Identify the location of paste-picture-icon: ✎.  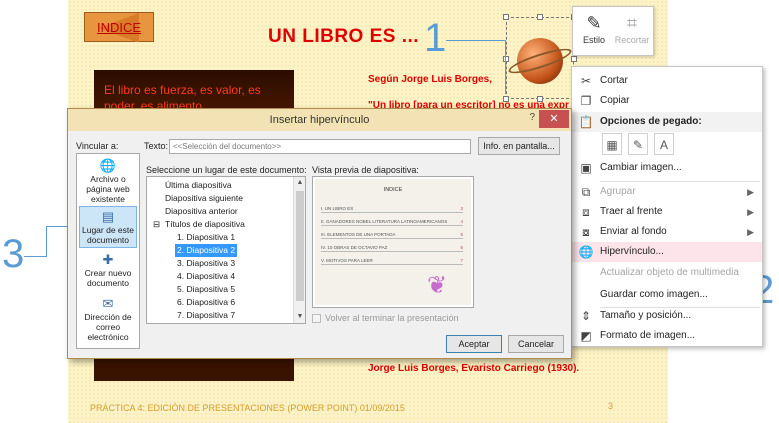
(638, 144).